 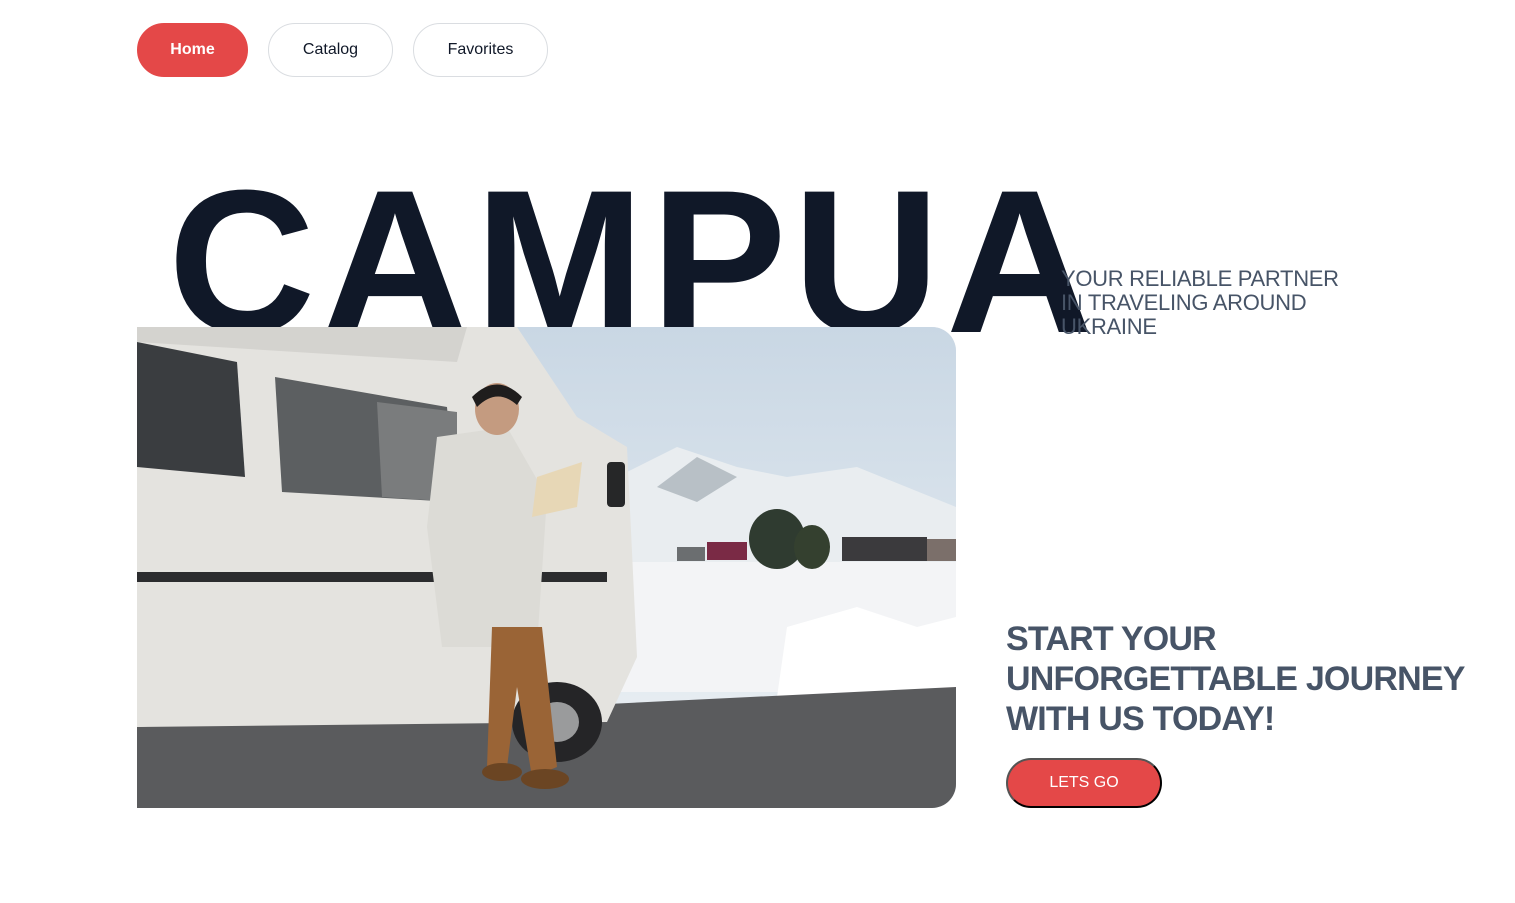 I want to click on main-nav: Home Catalog Favorites, so click(x=342, y=50).